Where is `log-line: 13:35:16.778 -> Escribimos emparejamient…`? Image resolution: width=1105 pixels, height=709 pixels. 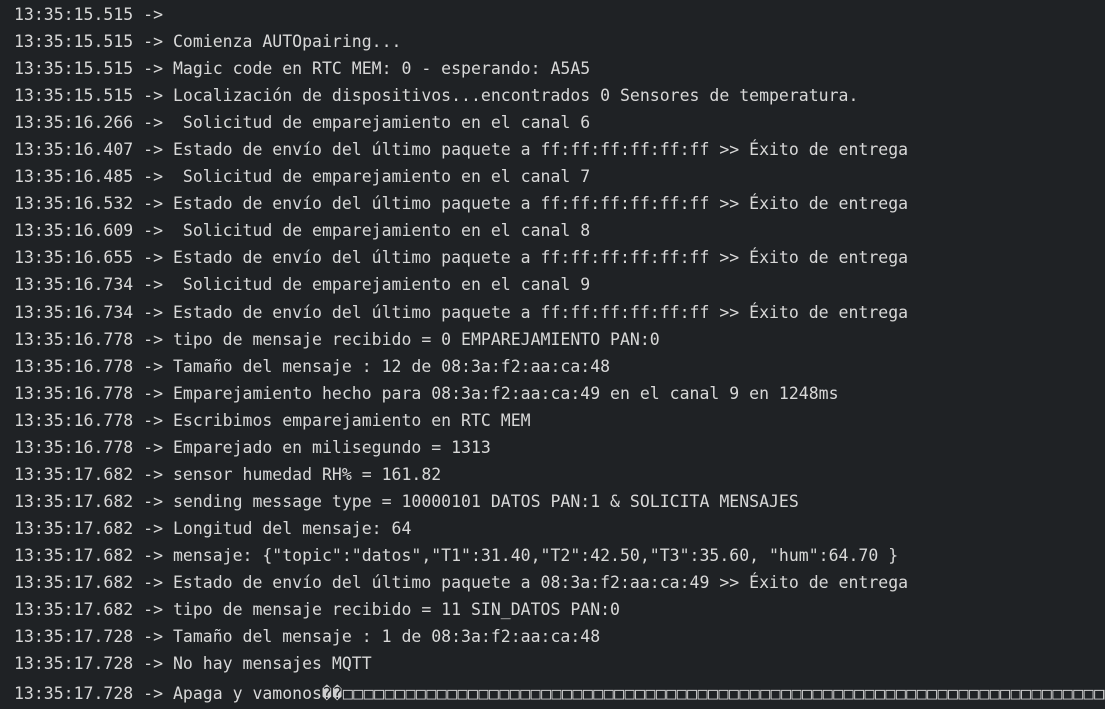
log-line: 13:35:16.778 -> Escribimos emparejamient… is located at coordinates (559, 420).